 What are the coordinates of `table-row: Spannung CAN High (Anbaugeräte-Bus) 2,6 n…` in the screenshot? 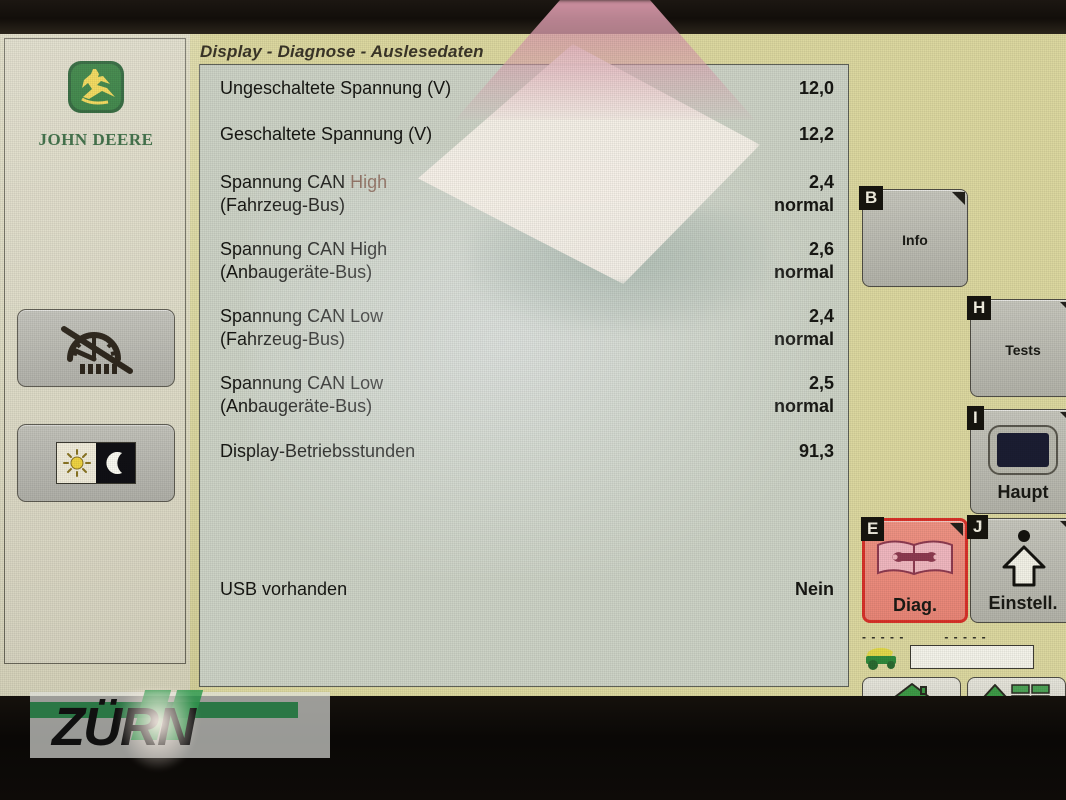 It's located at (524, 261).